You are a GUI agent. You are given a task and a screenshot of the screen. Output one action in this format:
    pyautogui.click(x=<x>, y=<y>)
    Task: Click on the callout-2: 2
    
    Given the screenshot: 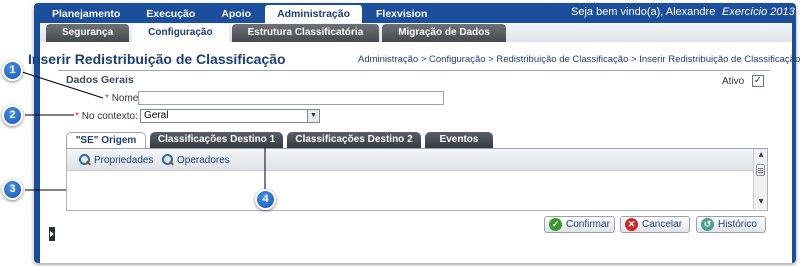 What is the action you would take?
    pyautogui.click(x=12, y=115)
    